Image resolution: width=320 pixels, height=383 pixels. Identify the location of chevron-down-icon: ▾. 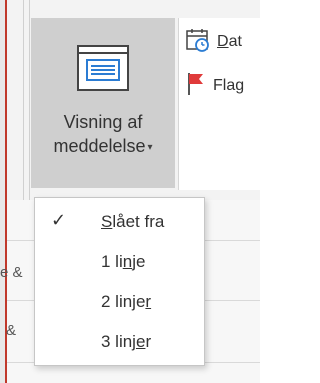
(150, 147).